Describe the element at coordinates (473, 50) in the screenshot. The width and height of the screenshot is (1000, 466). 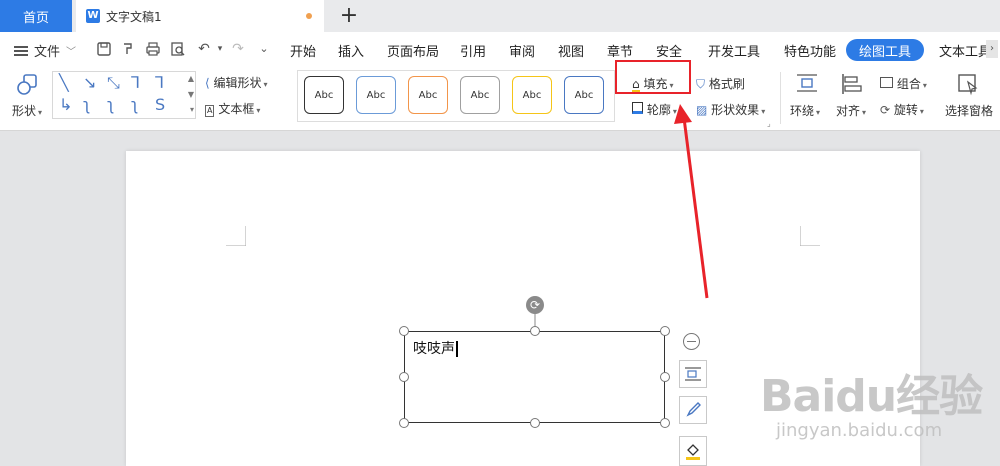
I see `menu-references: 引用` at that location.